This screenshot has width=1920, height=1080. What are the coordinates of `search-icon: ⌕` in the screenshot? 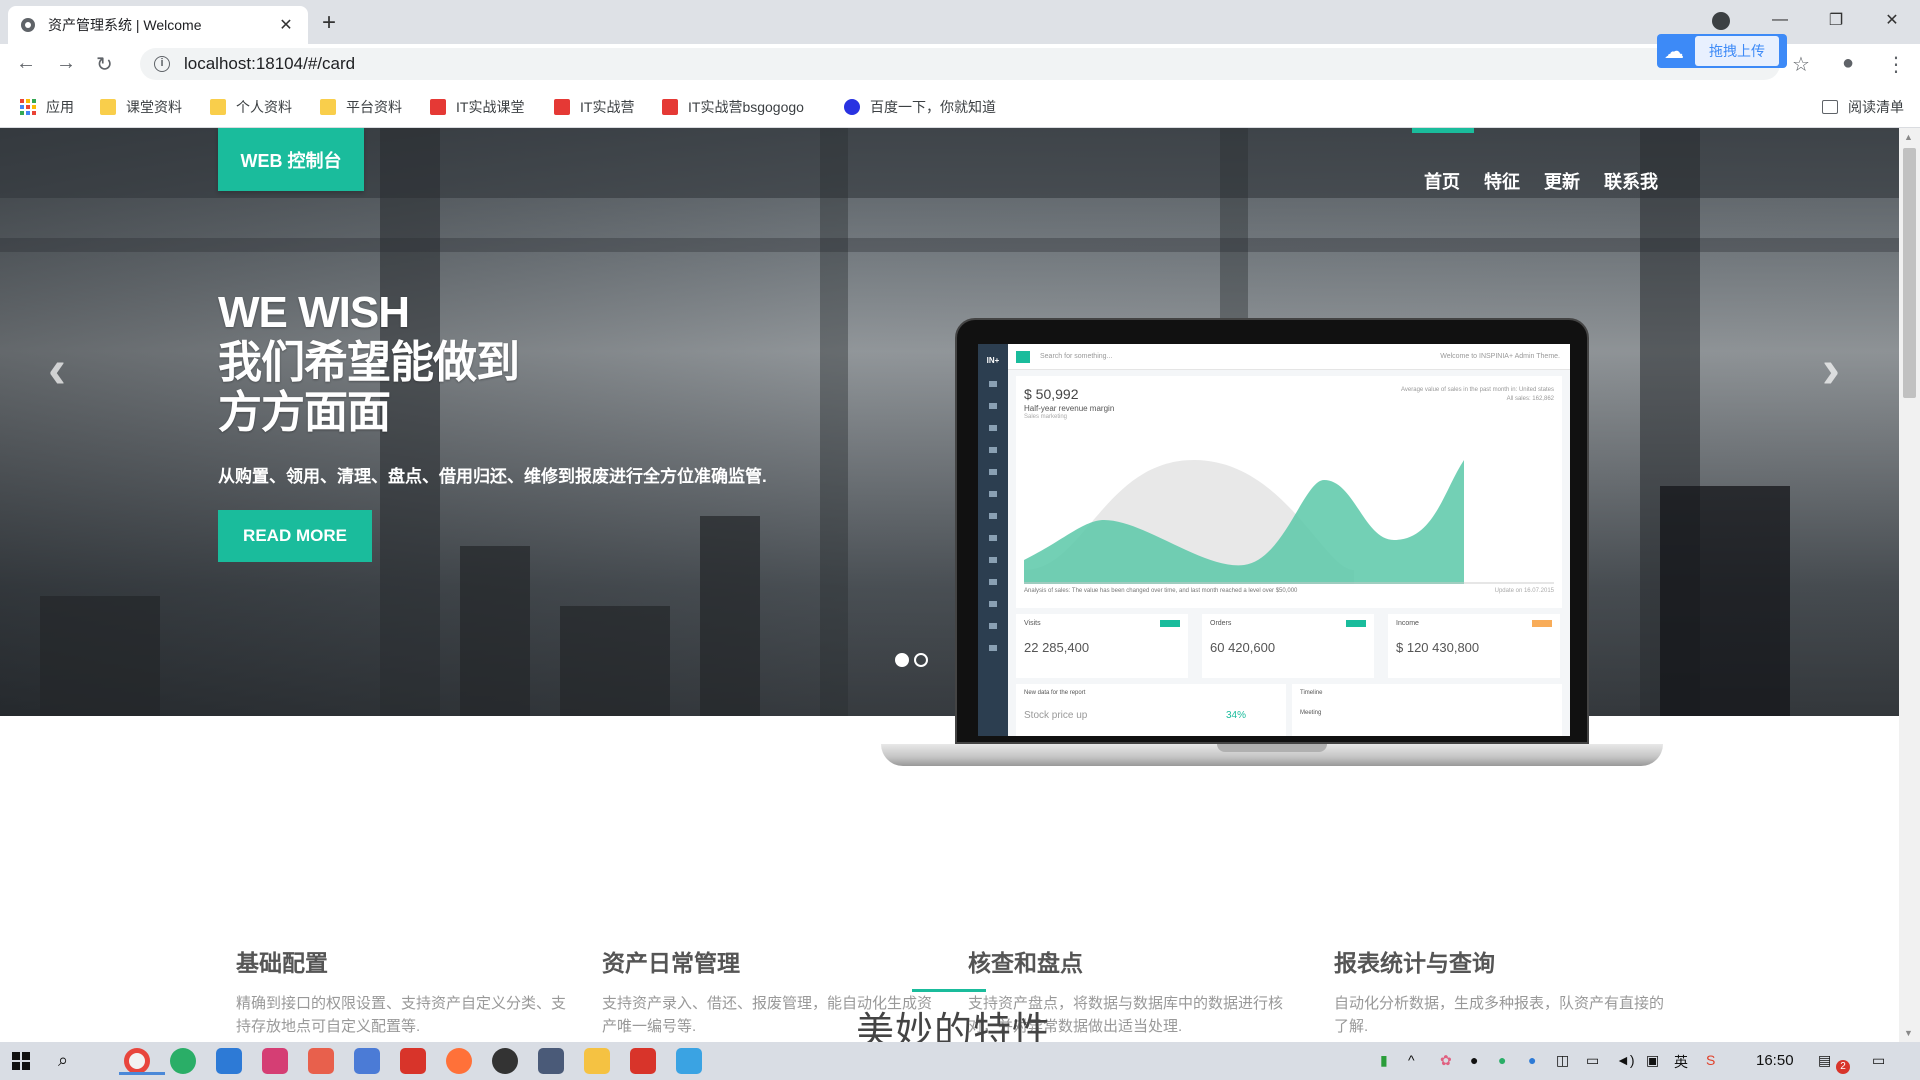 It's located at (63, 1060).